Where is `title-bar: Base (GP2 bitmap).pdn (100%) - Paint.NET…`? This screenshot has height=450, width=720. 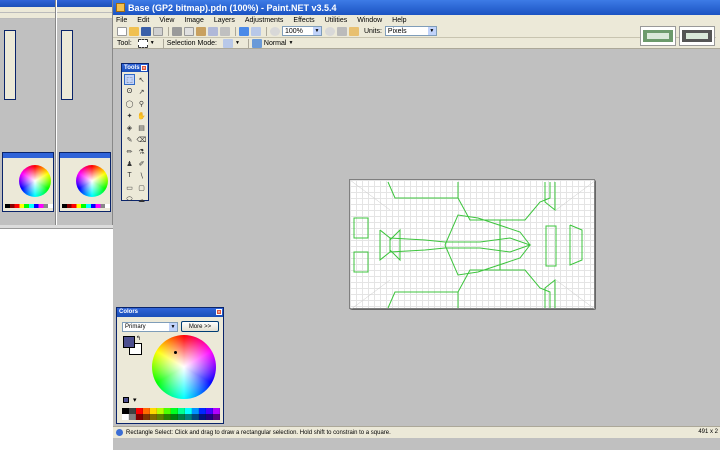
title-bar: Base (GP2 bitmap).pdn (100%) - Paint.NET… is located at coordinates (416, 7).